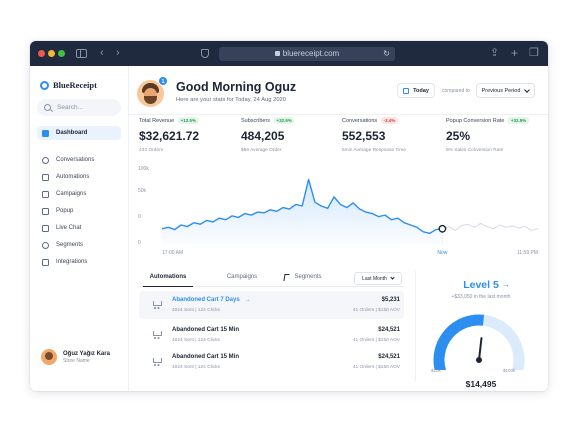  Describe the element at coordinates (242, 279) in the screenshot. I see `tab-campaigns: Campaigns` at that location.